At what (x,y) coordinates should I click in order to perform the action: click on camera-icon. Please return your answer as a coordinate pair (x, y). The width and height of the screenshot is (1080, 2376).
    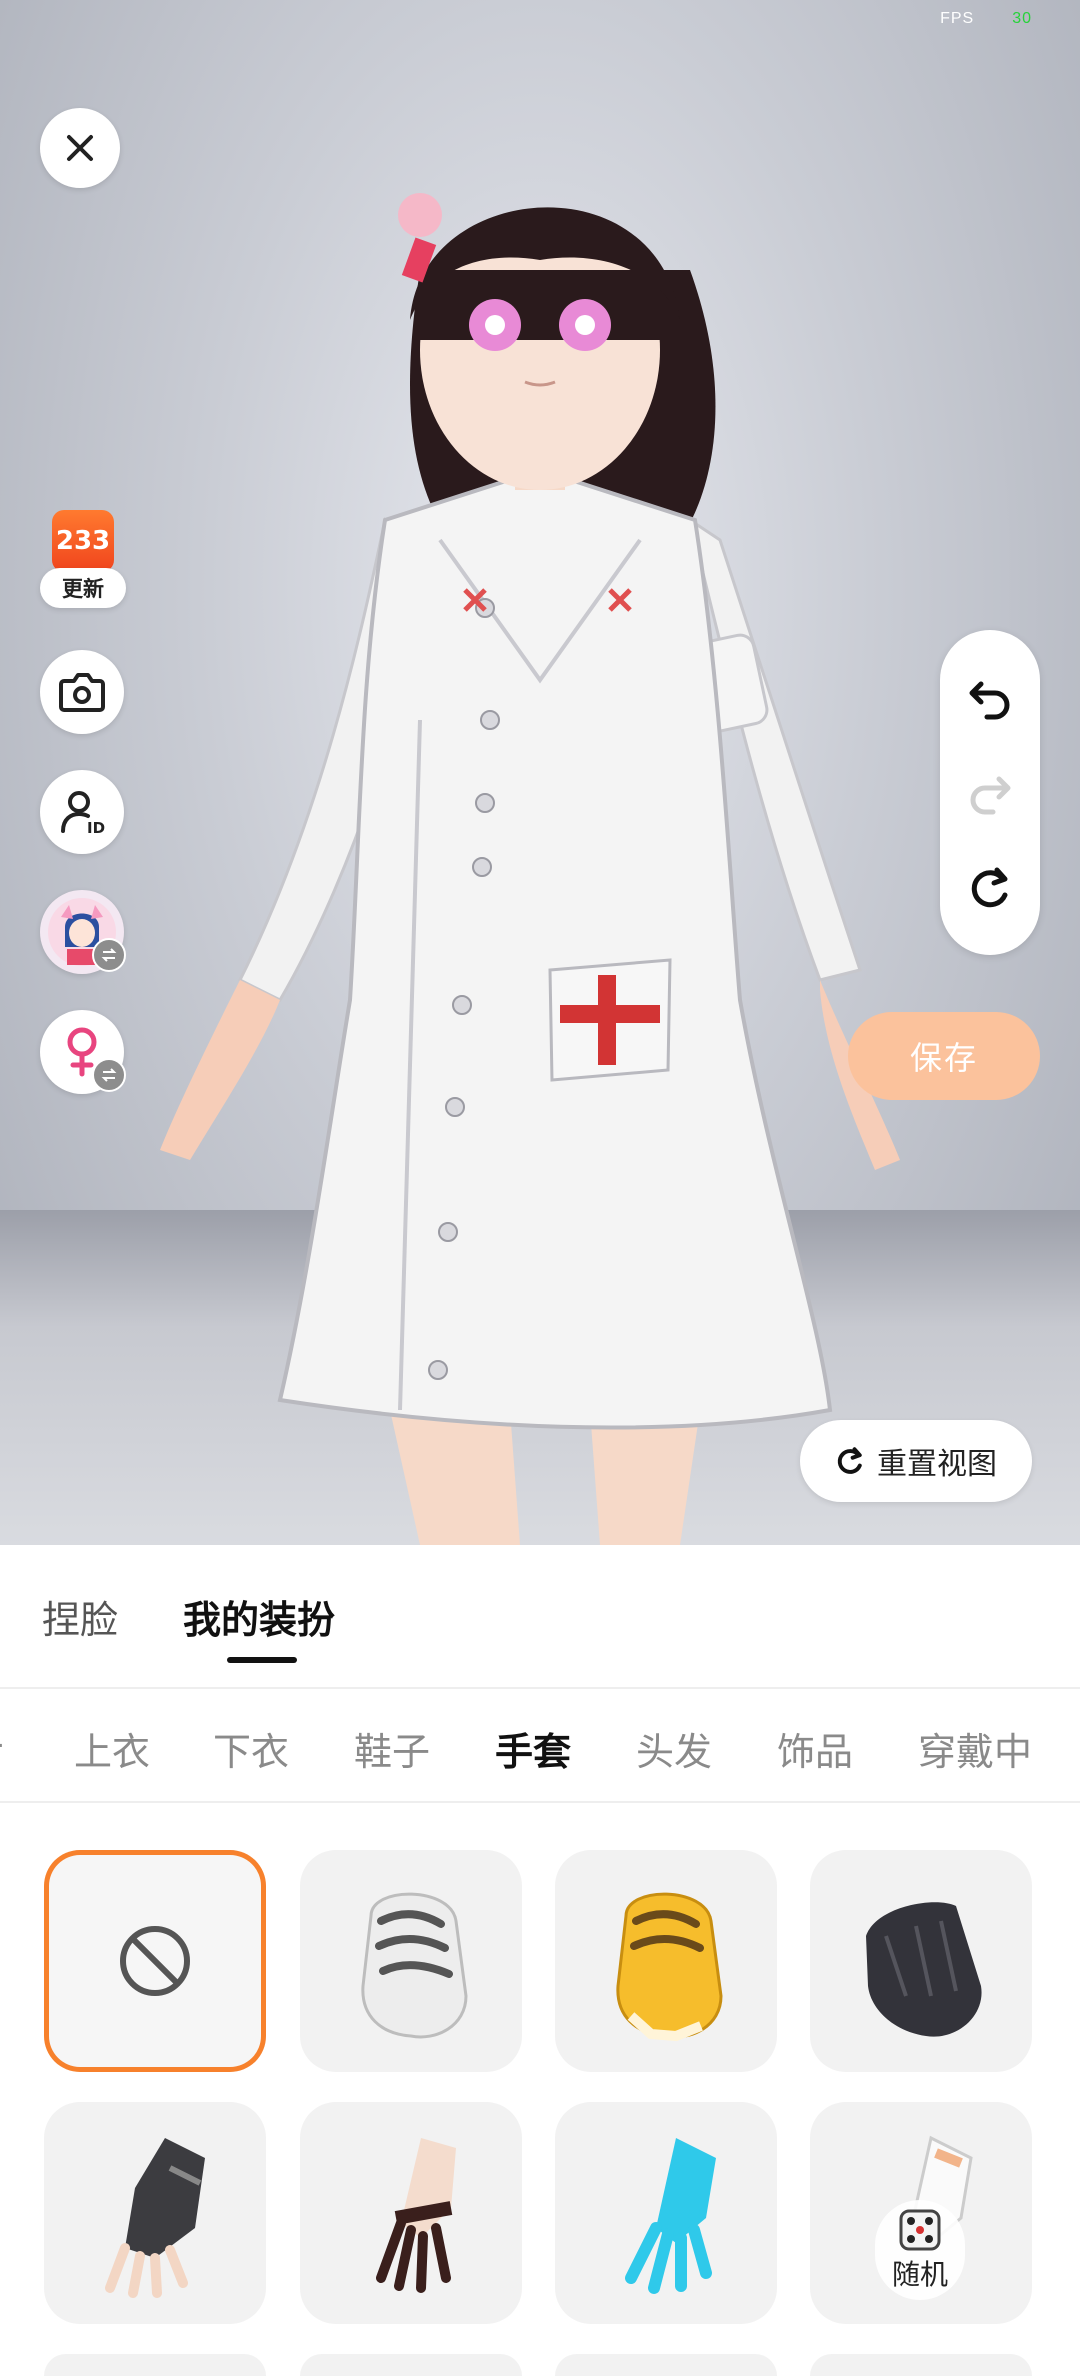
    Looking at the image, I should click on (82, 692).